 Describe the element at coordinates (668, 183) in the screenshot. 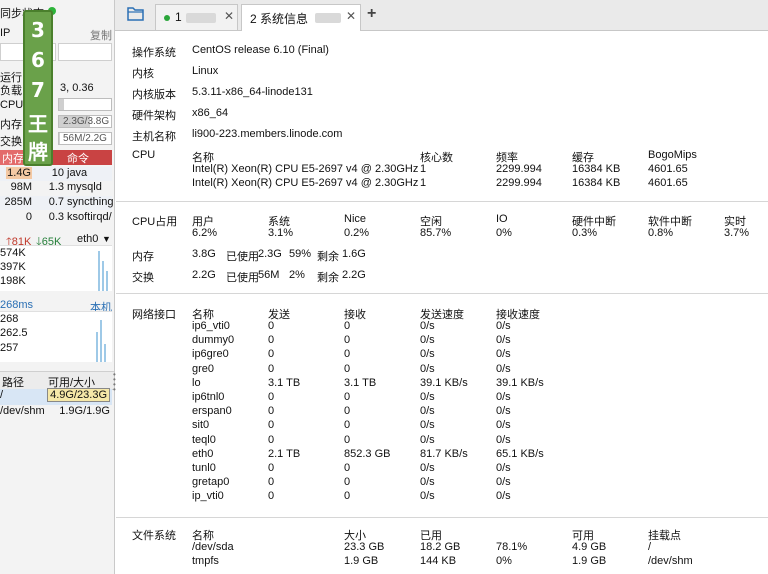

I see `cpu-bogomips: 4601.65` at that location.